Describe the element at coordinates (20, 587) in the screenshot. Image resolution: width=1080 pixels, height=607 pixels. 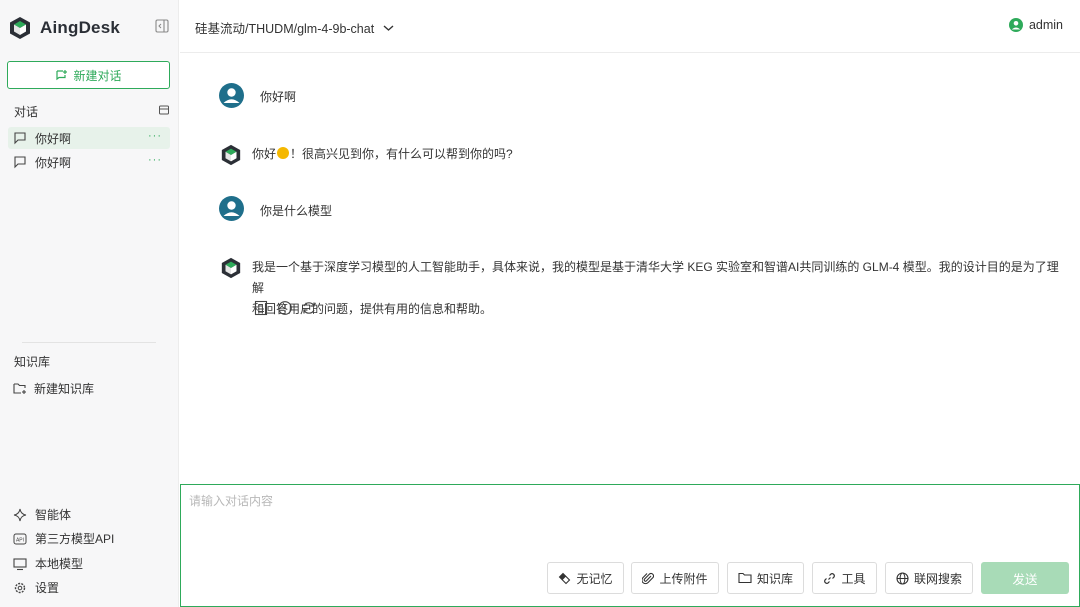
I see `gear-icon` at that location.